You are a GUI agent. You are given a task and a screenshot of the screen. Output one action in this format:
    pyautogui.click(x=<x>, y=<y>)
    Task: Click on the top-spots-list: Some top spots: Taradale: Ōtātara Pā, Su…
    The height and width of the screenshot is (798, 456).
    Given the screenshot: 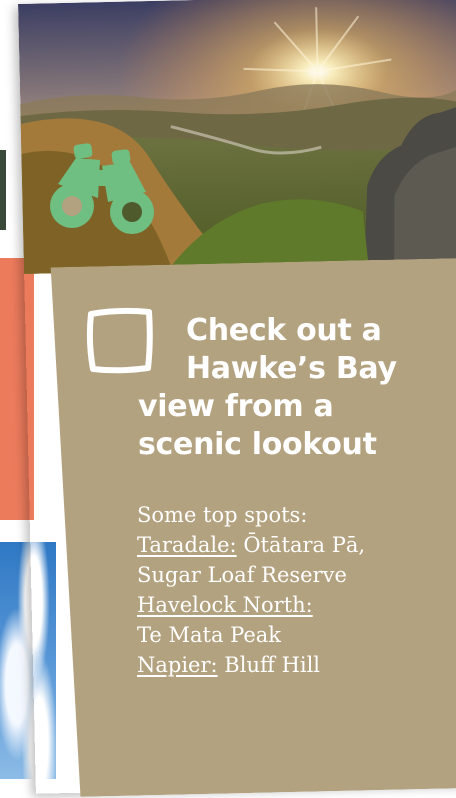 What is the action you would take?
    pyautogui.click(x=287, y=590)
    